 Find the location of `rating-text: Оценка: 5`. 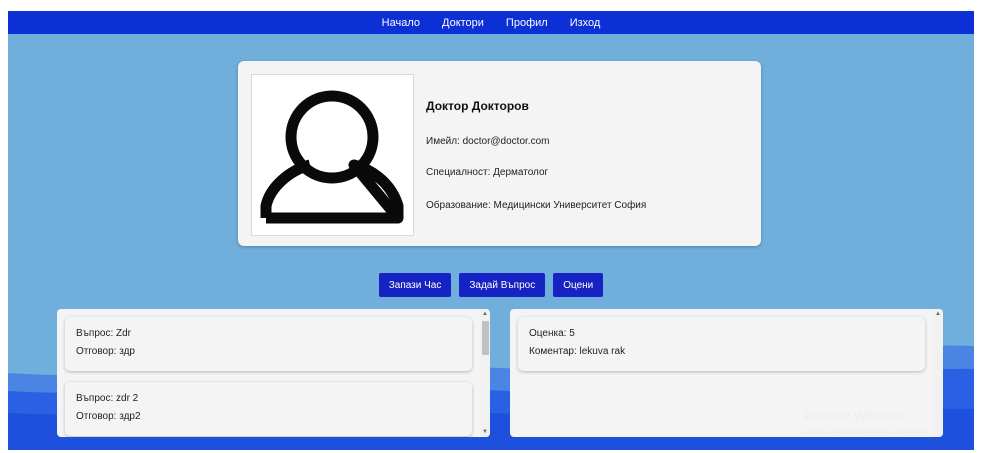

rating-text: Оценка: 5 is located at coordinates (552, 333).